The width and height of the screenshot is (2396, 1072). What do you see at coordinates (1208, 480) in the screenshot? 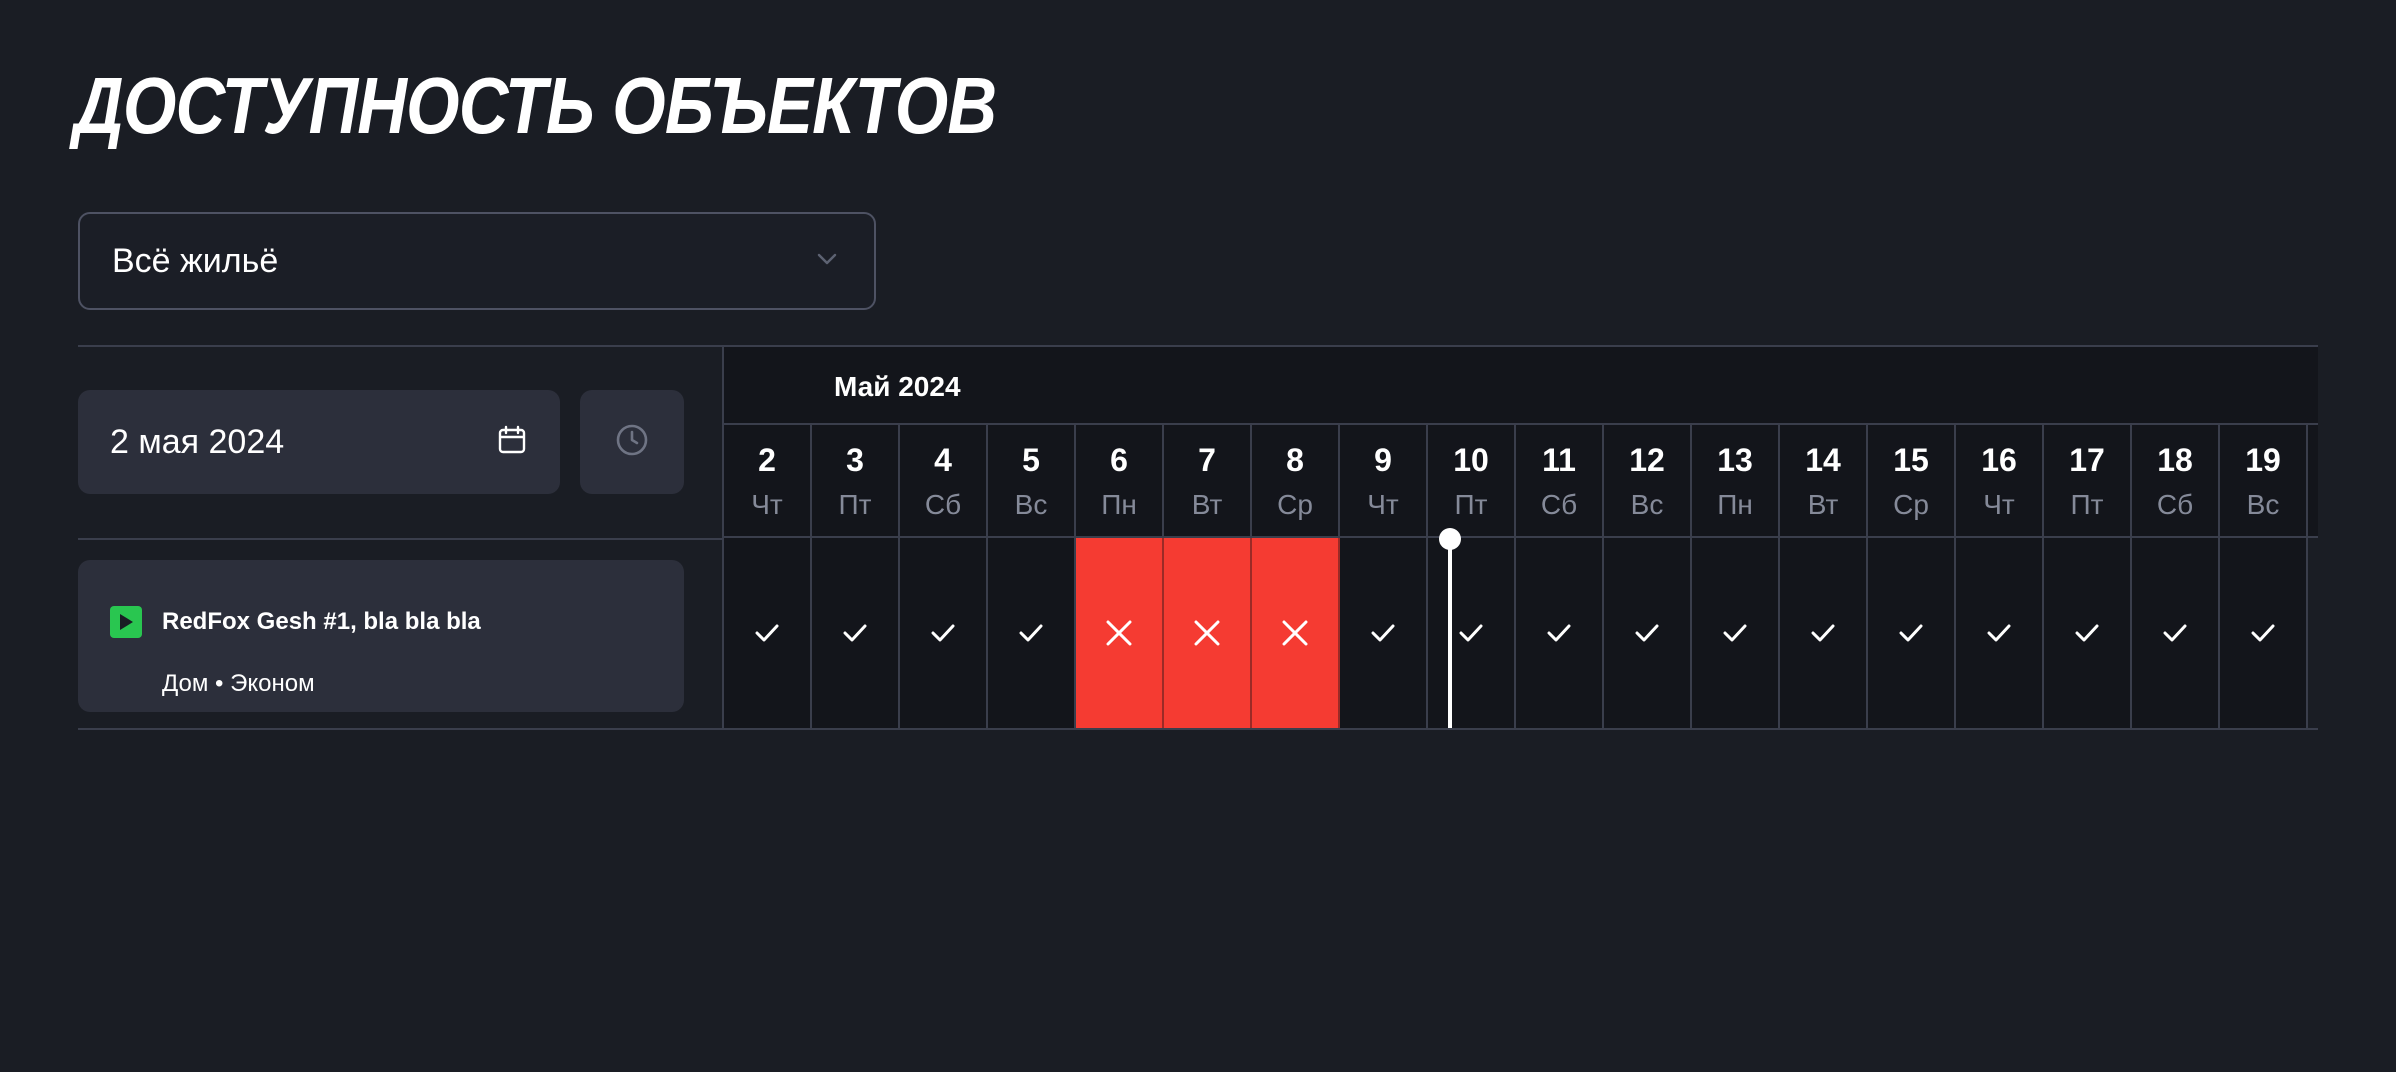
I see `day-header: 7 Вт` at bounding box center [1208, 480].